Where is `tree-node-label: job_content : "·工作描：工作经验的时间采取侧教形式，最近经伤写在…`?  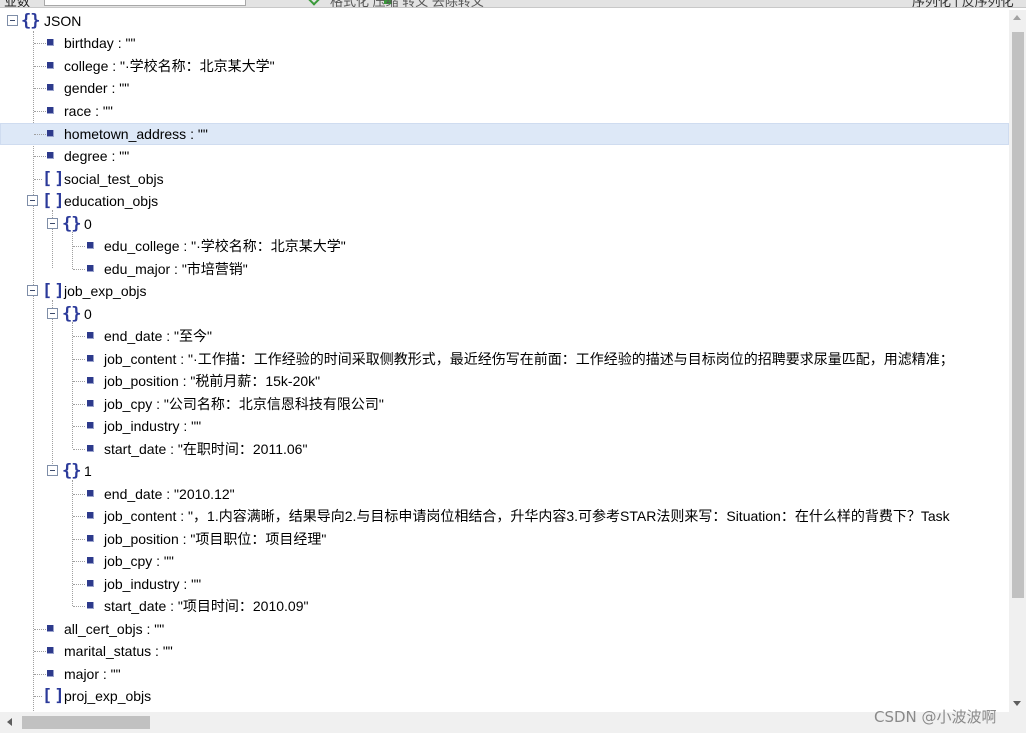 tree-node-label: job_content : "·工作描：工作经验的时间采取侧教形式，最近经伤写在… is located at coordinates (529, 359).